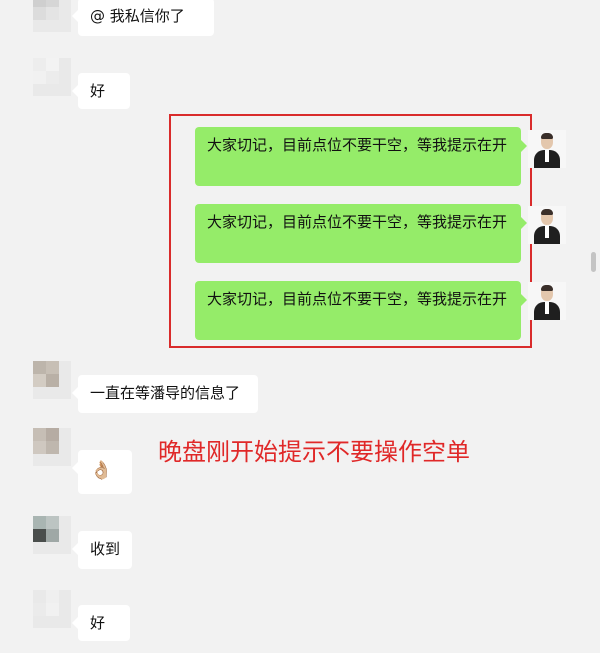  What do you see at coordinates (102, 550) in the screenshot?
I see `message-bubble: 收到` at bounding box center [102, 550].